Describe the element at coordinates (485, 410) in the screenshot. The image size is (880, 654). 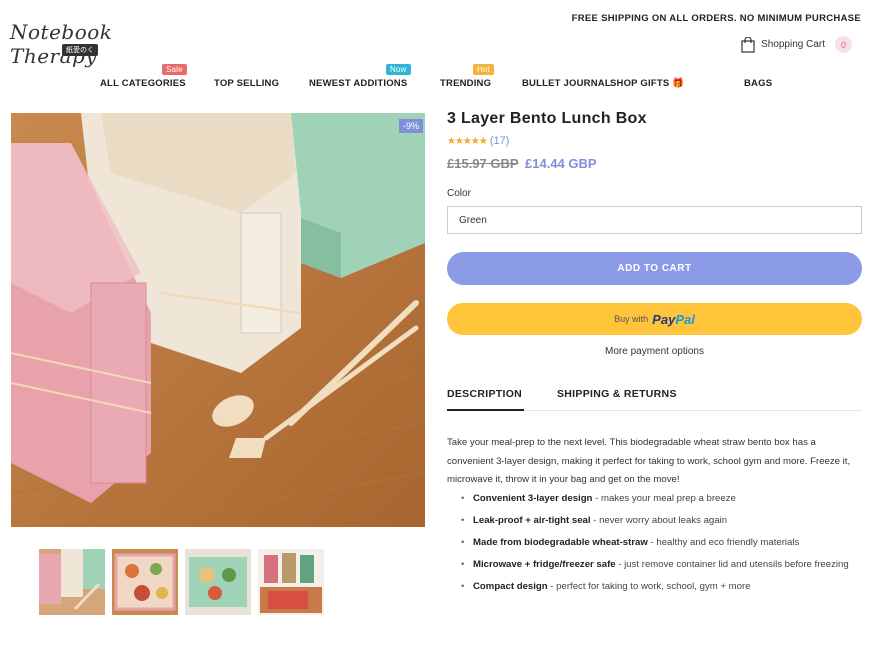
I see `tab-active-indicator` at that location.